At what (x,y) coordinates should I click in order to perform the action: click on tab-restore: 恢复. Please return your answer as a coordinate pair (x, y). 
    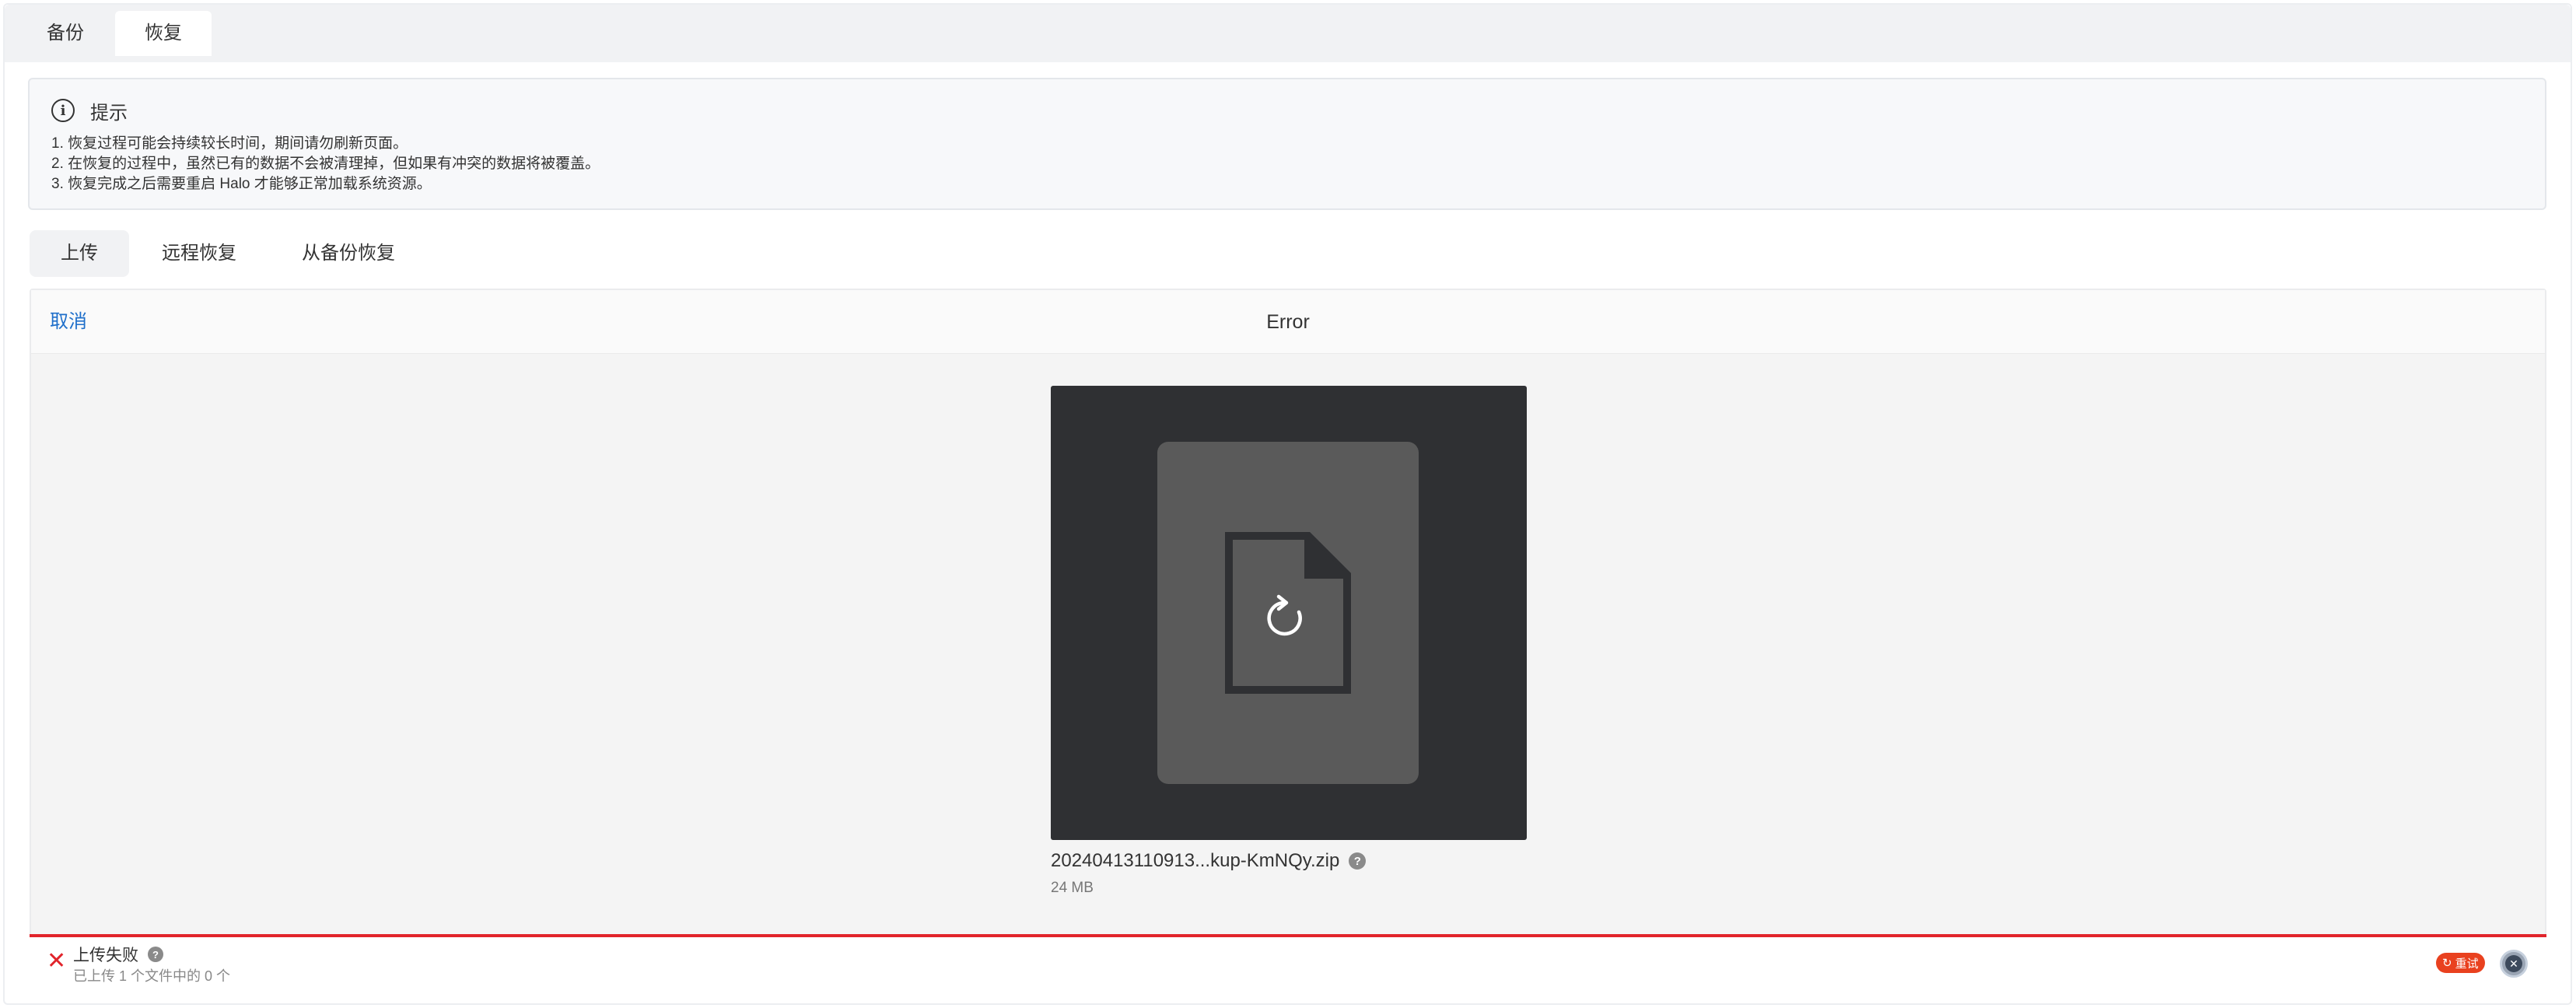
    Looking at the image, I should click on (163, 34).